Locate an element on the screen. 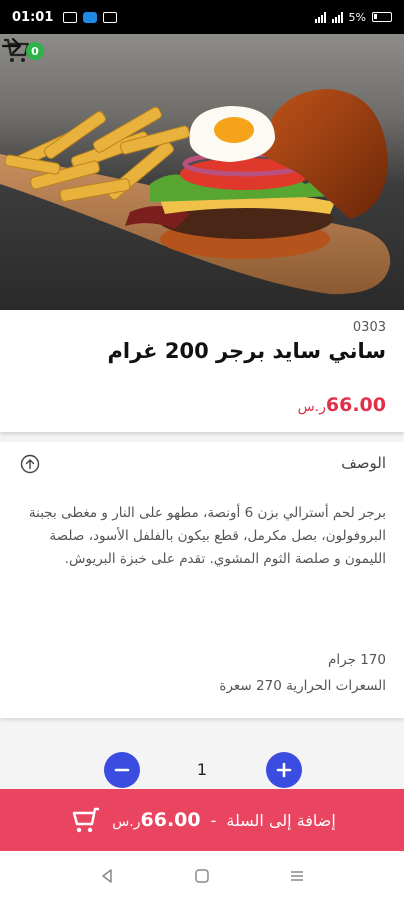  product-price: 66.00ر.س is located at coordinates (341, 405).